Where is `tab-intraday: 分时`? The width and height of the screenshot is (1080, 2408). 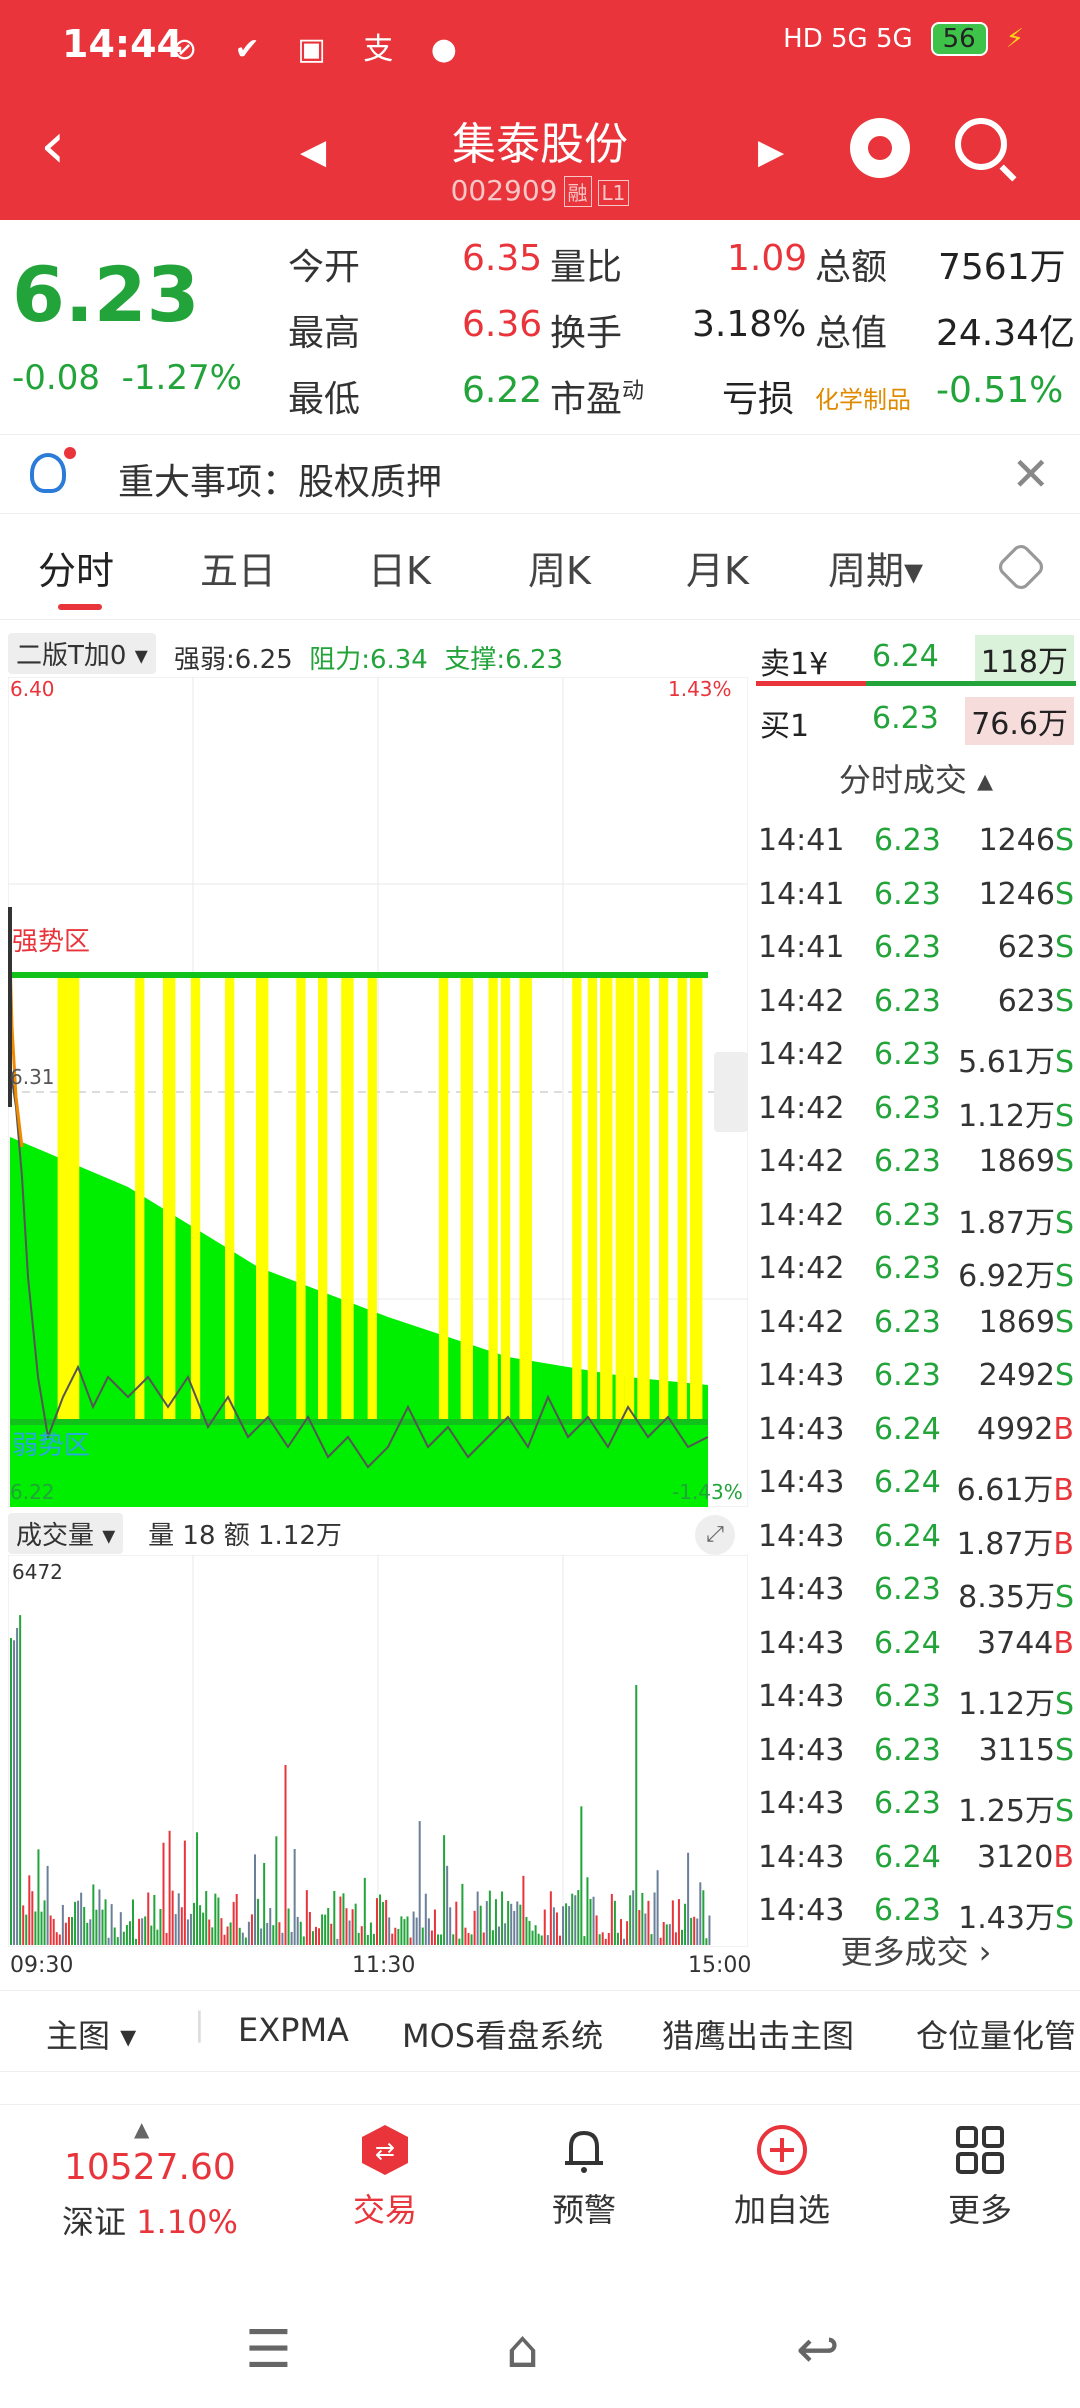 tab-intraday: 分时 is located at coordinates (76, 567).